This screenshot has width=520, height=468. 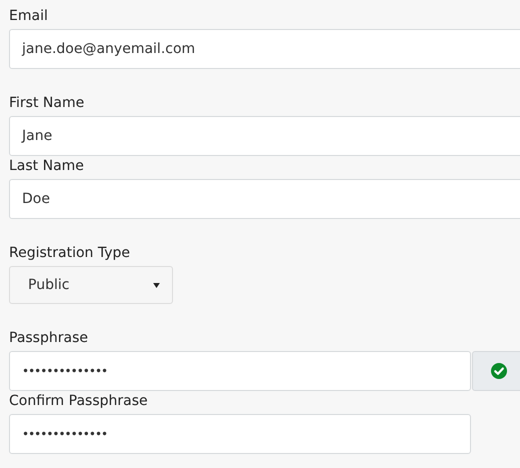 What do you see at coordinates (264, 49) in the screenshot?
I see `text-field: jane.doe@anyemail.com` at bounding box center [264, 49].